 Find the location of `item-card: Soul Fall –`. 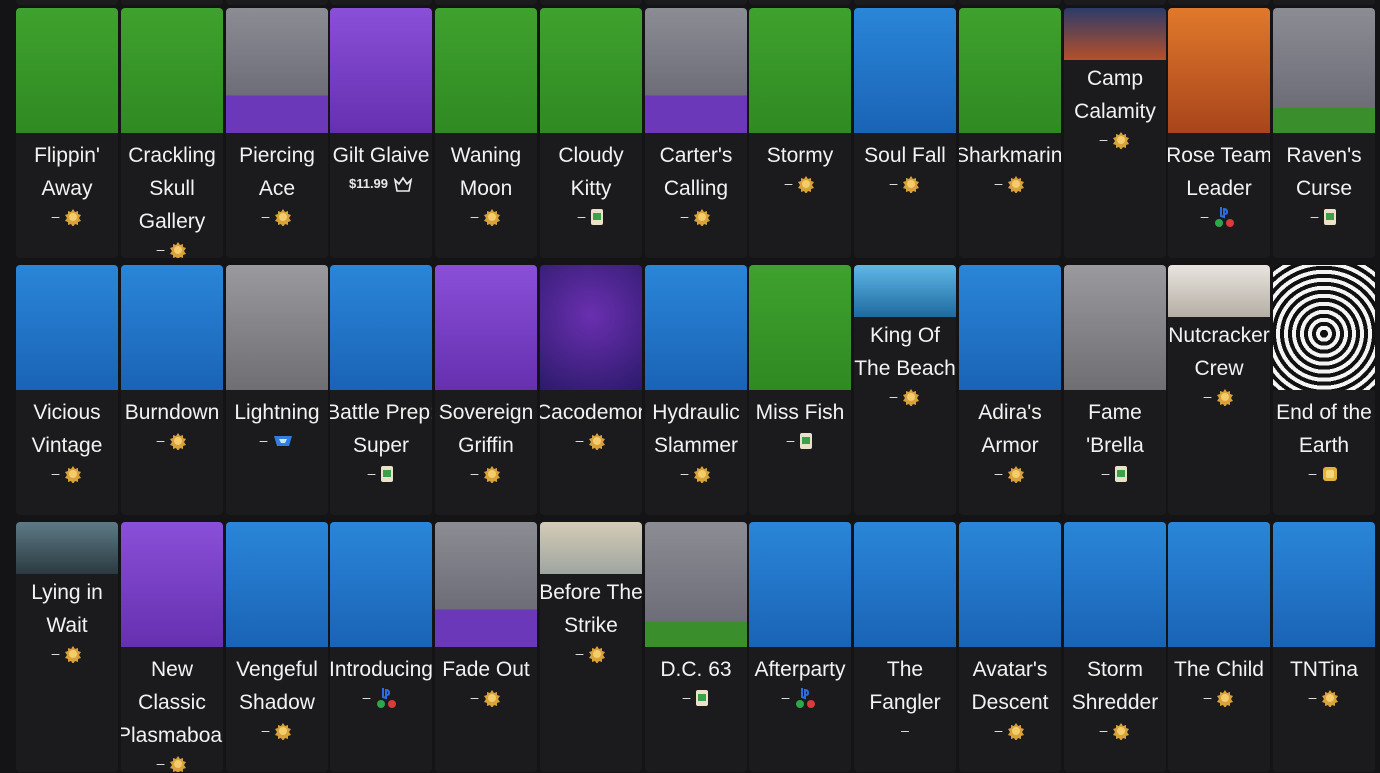

item-card: Soul Fall – is located at coordinates (905, 133).